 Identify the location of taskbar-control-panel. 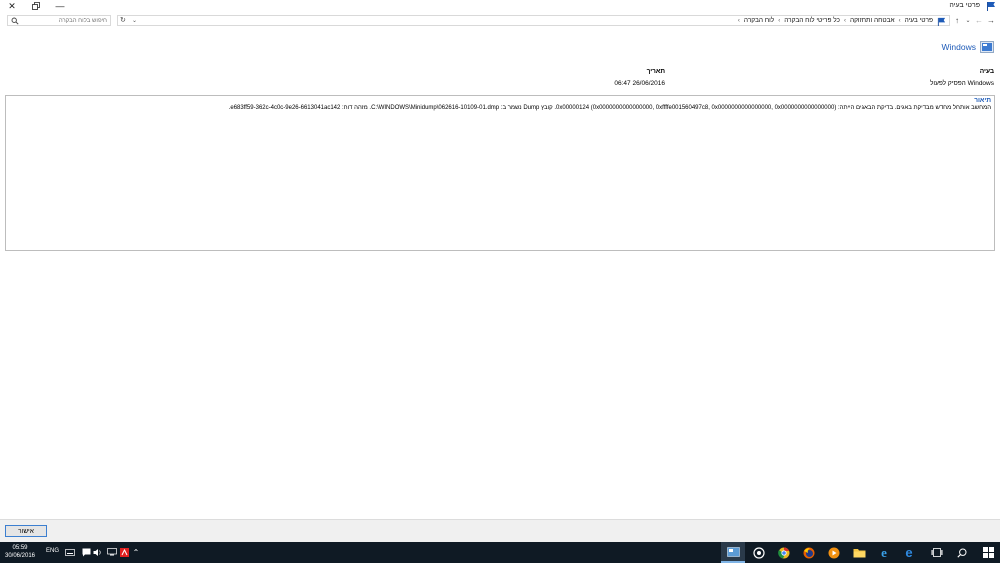
(733, 552).